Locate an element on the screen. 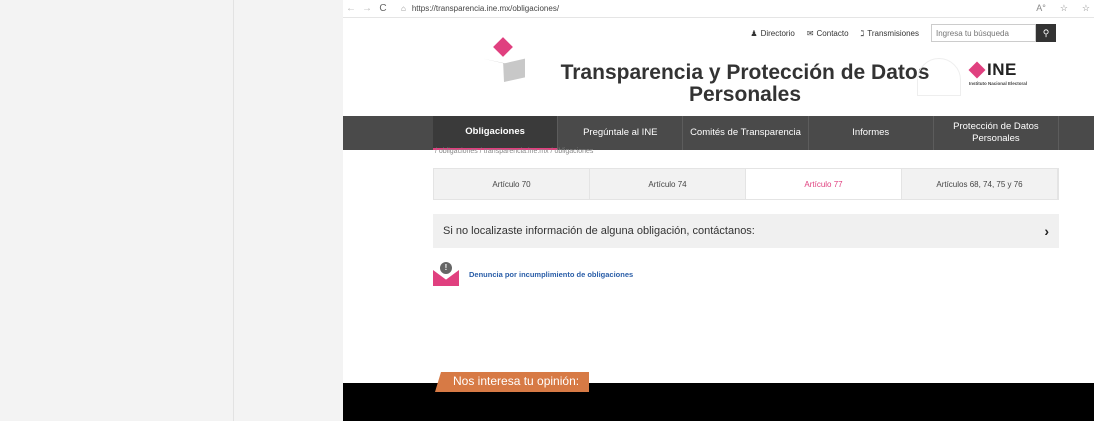  favorites-icon: ☆ is located at coordinates (1086, 8).